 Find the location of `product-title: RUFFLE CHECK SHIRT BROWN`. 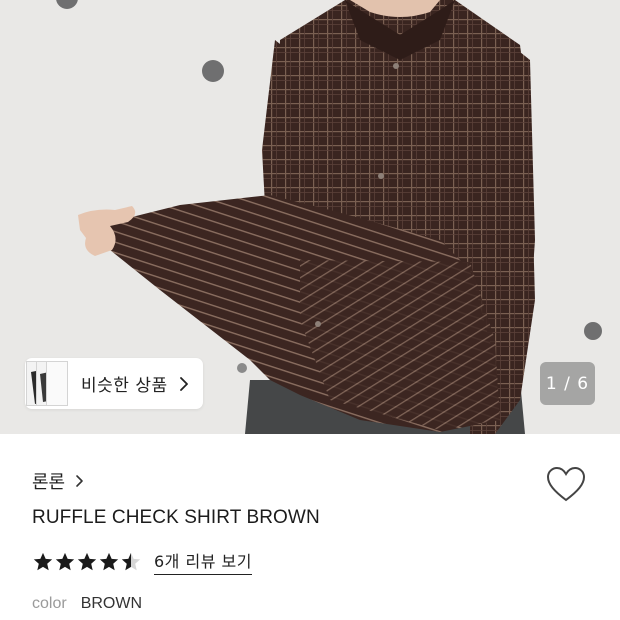

product-title: RUFFLE CHECK SHIRT BROWN is located at coordinates (176, 517).